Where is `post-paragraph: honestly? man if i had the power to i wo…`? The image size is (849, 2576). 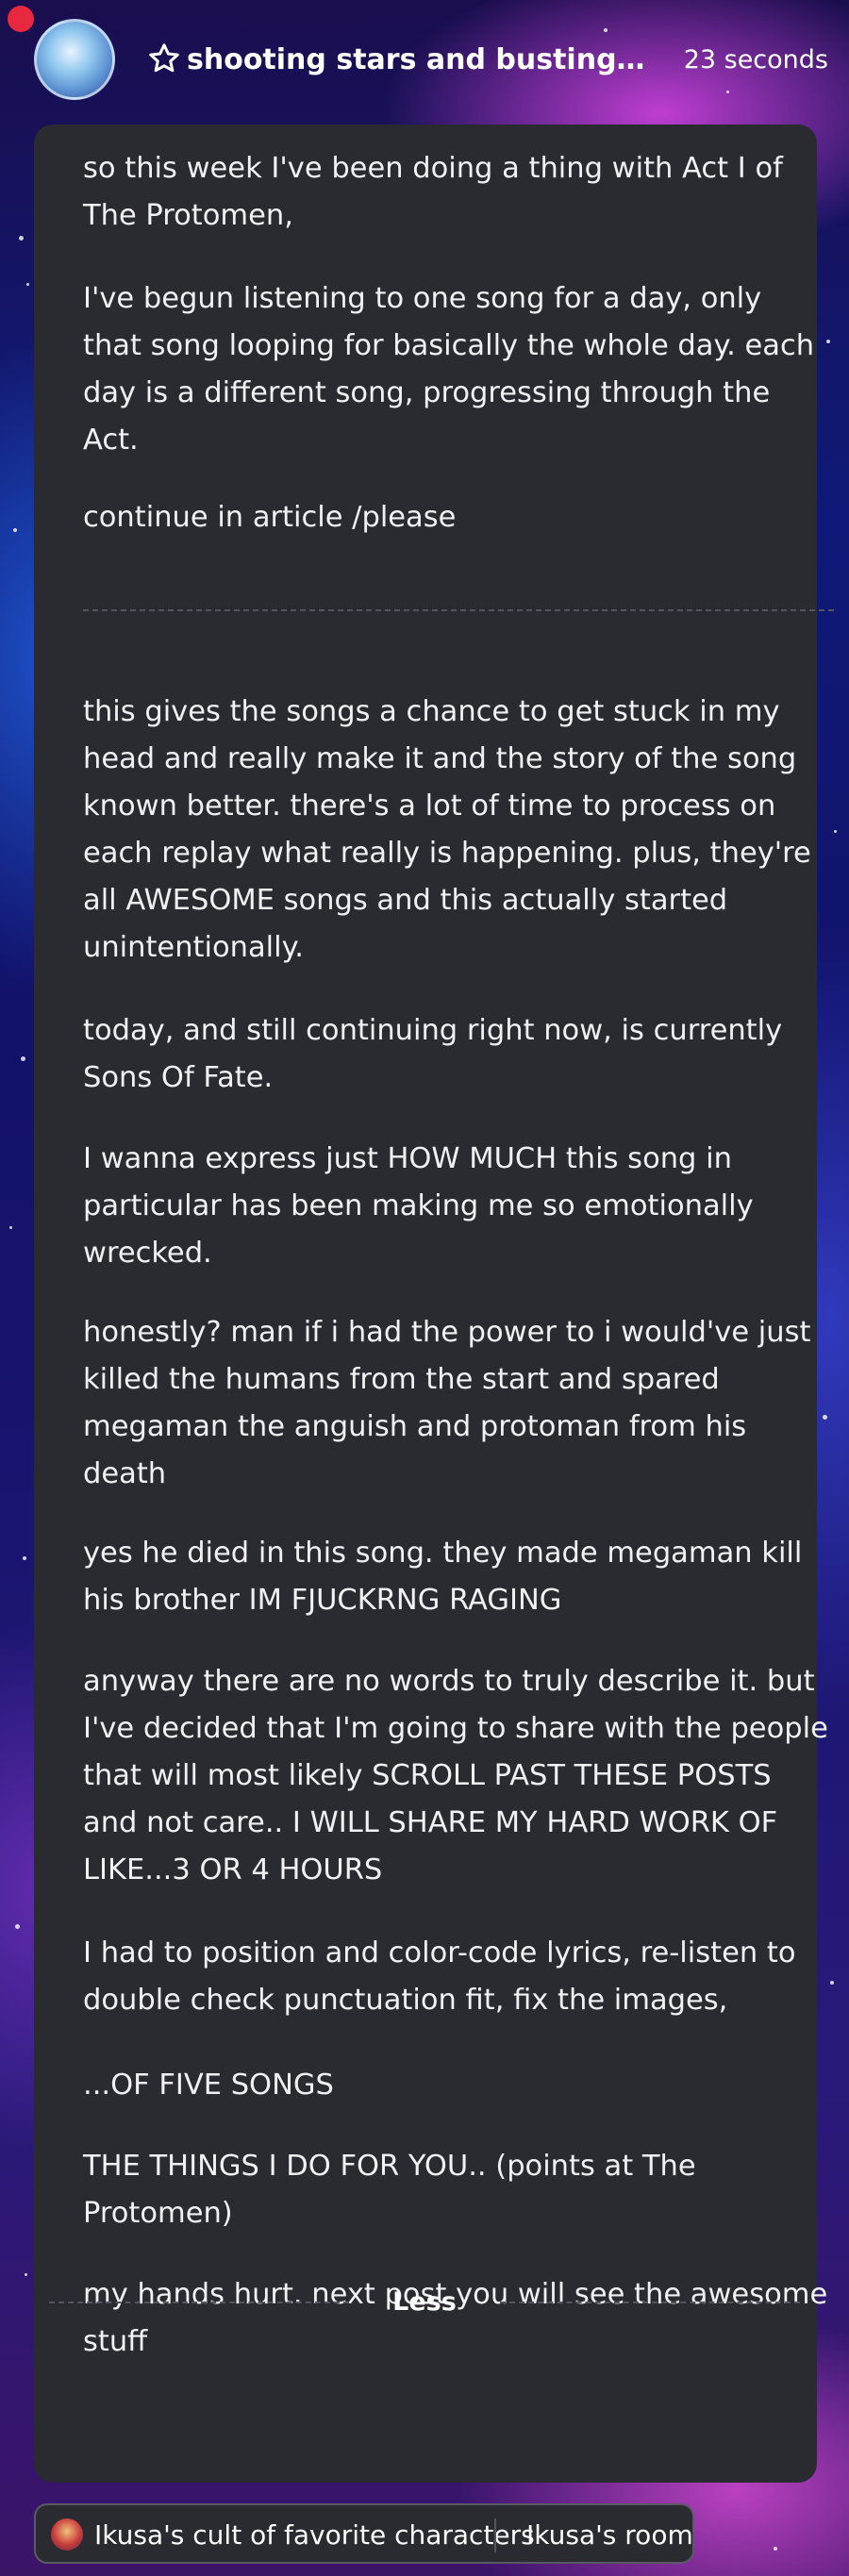 post-paragraph: honestly? man if i had the power to i wo… is located at coordinates (447, 1403).